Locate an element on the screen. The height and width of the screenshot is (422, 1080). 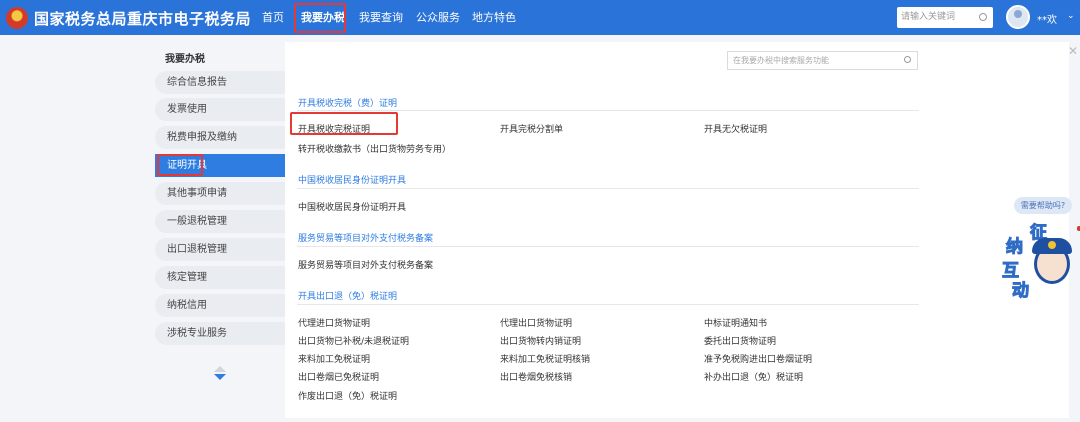
link-transfer-payment-book: 转开税收缴款书（出口货物劳务专用） is located at coordinates (374, 148).